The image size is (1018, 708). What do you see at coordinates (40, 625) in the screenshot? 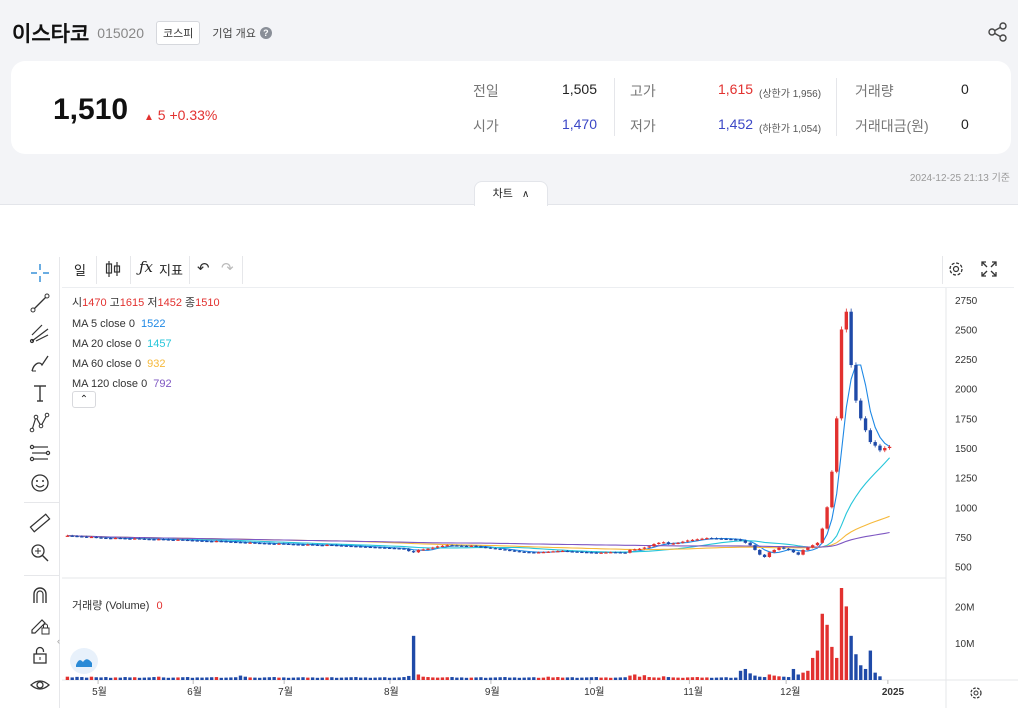
I see `lock-drawing-icon` at bounding box center [40, 625].